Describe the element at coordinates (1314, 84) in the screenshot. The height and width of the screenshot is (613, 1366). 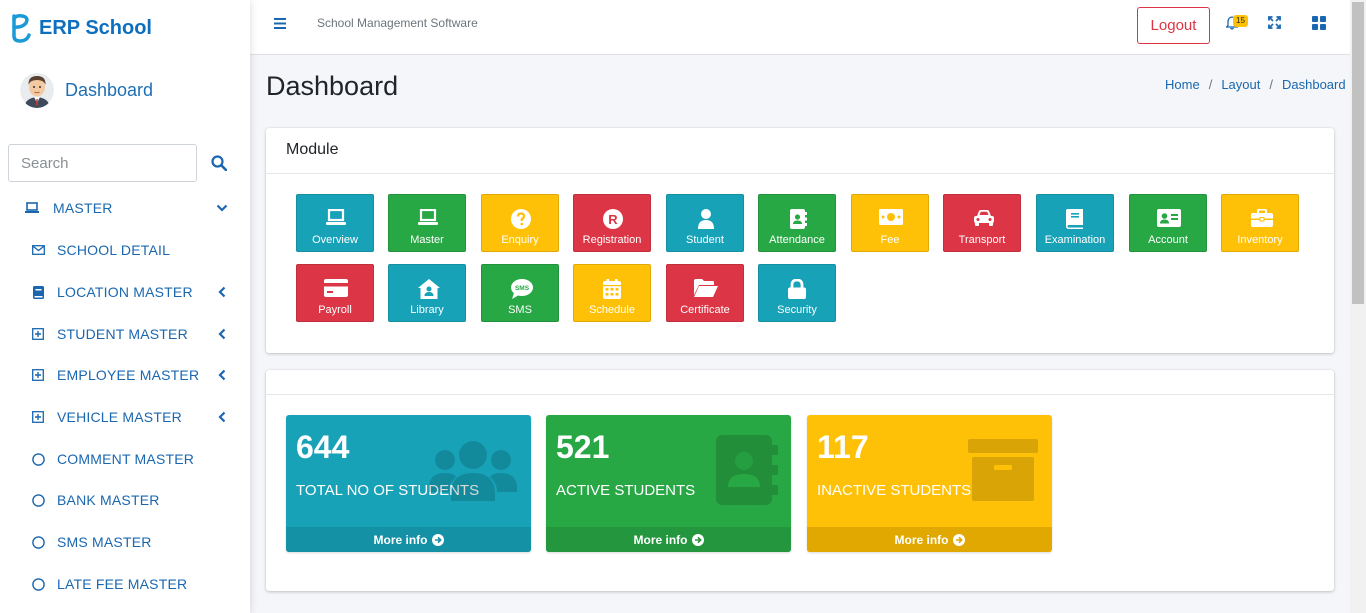
I see `breadcrumb-dashboard: Dashboard` at that location.